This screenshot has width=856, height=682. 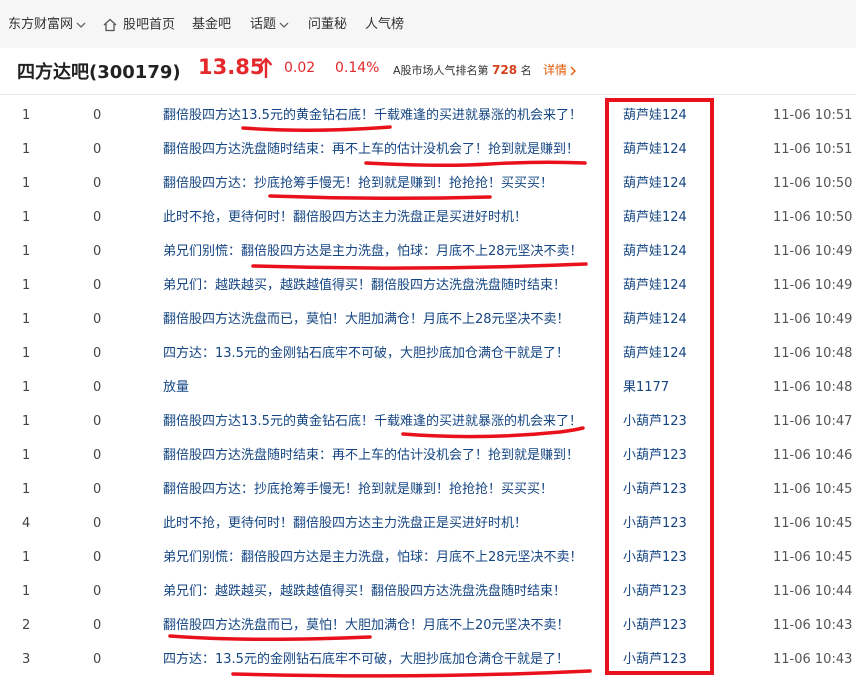 I want to click on post-title-link: 放量, so click(x=379, y=388).